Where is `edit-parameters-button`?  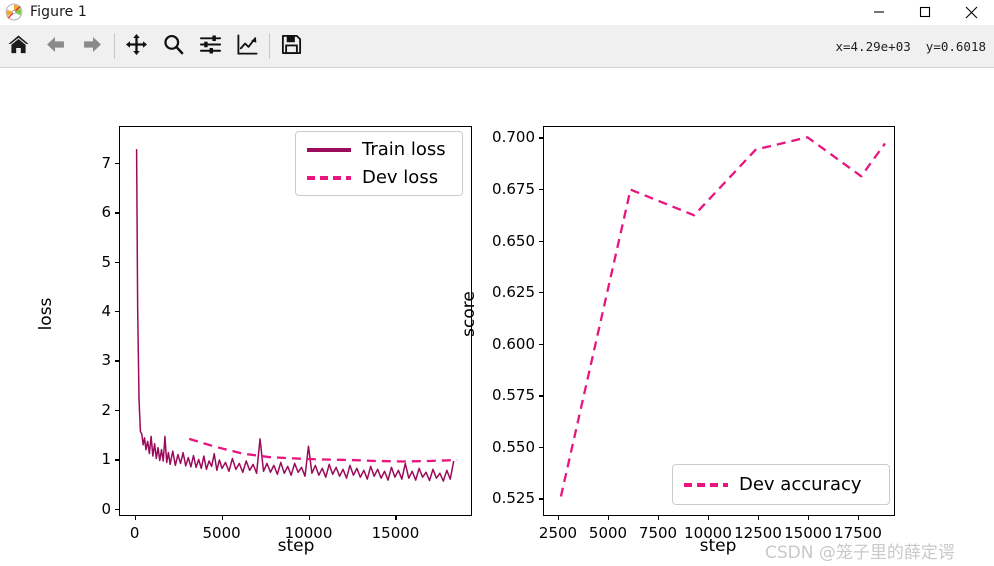
edit-parameters-button is located at coordinates (247, 46).